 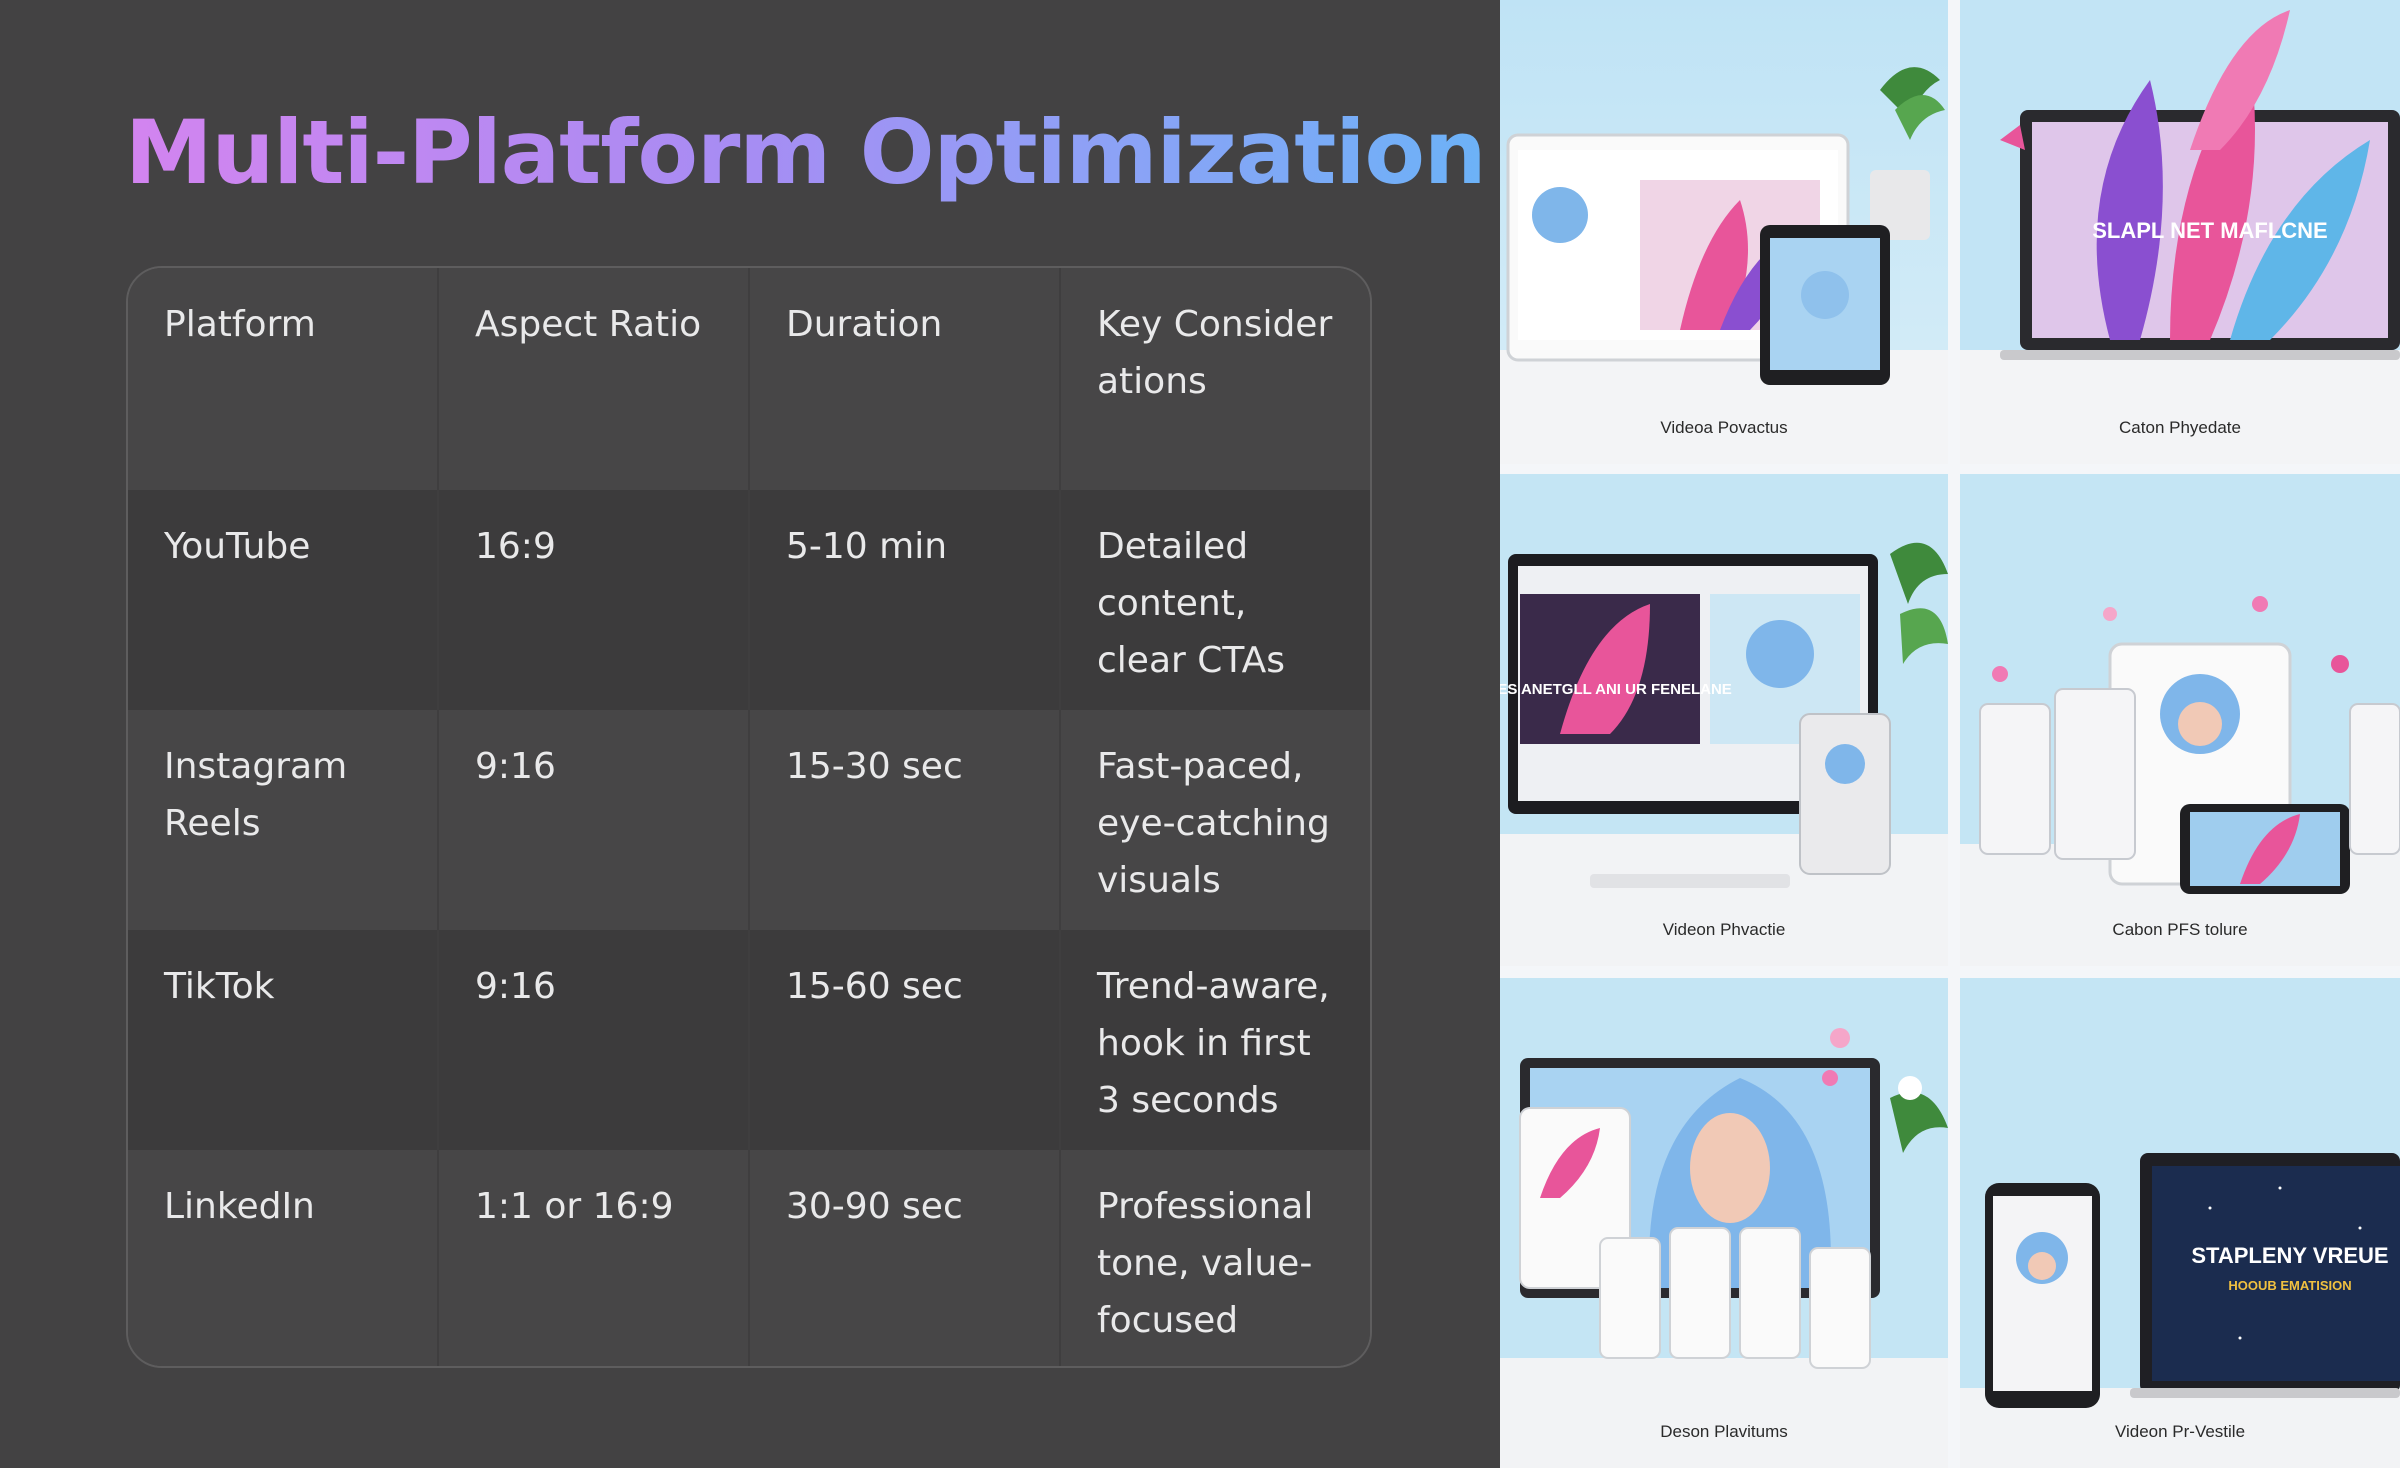 I want to click on laptop-overlay-subtext: HOOUB EMATISION, so click(x=2289, y=1285).